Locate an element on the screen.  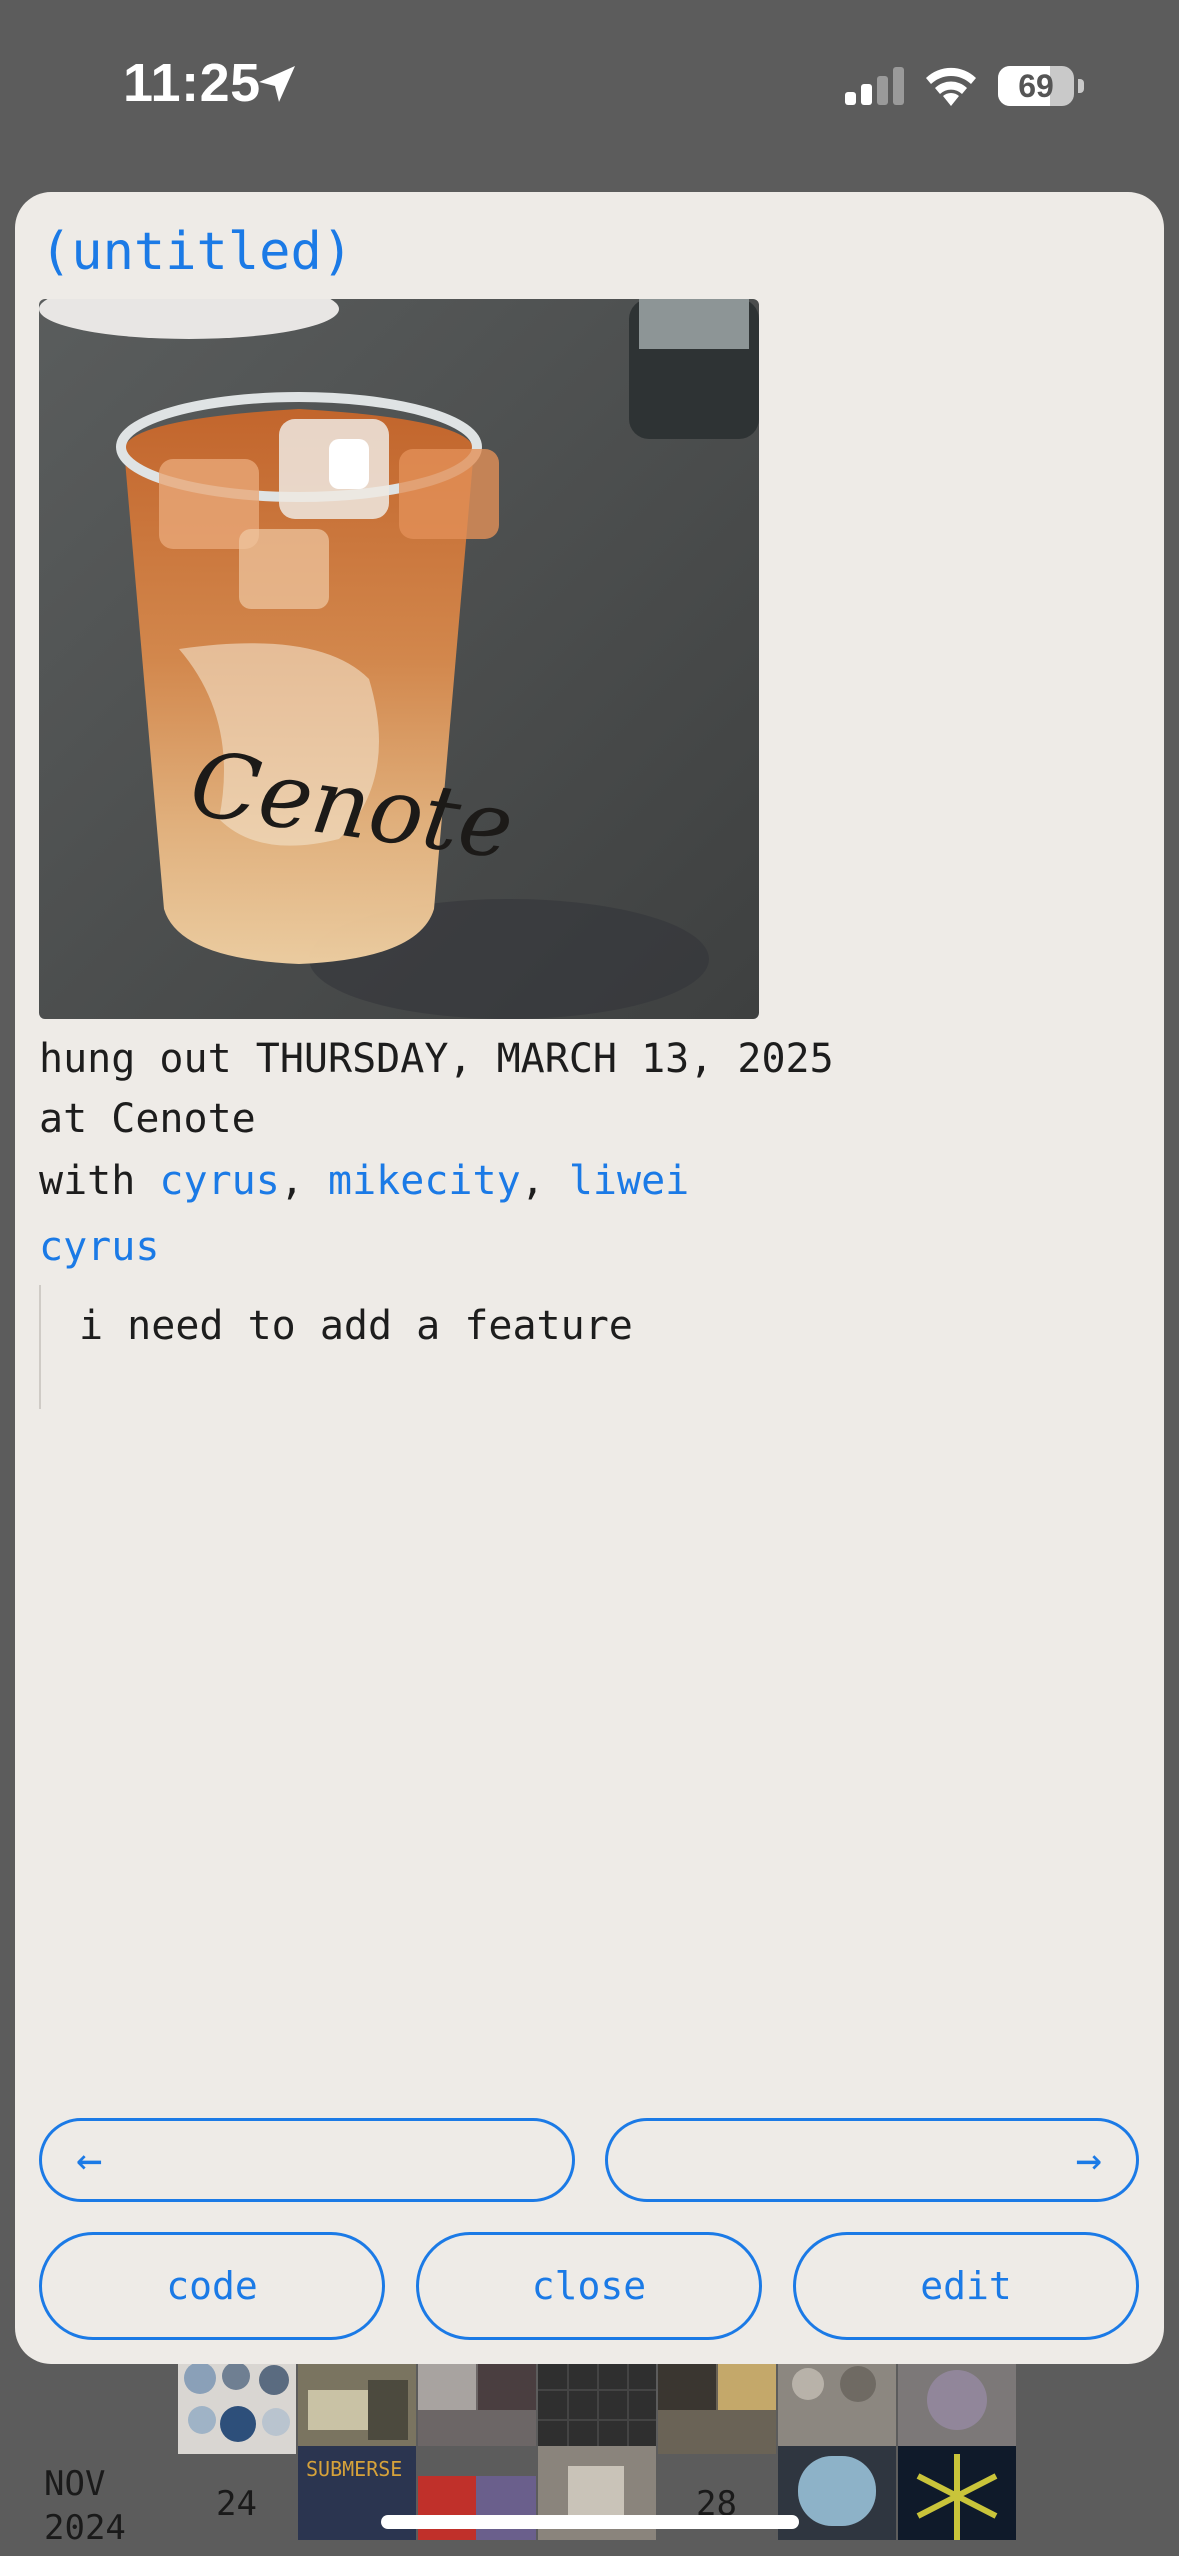
tile-label: SUBMERSE is located at coordinates (354, 2469).